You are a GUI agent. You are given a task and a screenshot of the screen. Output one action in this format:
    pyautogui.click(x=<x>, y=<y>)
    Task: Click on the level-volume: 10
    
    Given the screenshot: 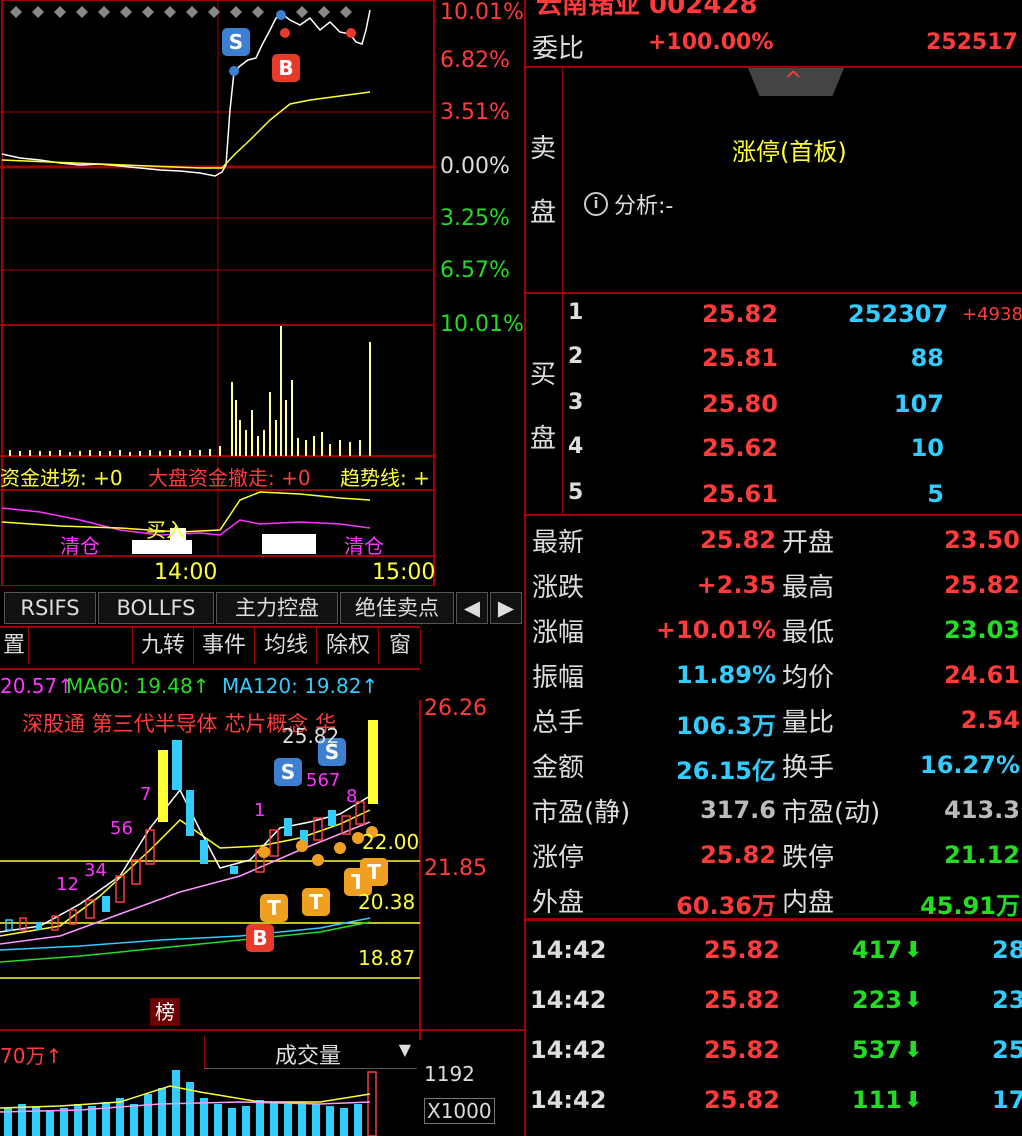 What is the action you would take?
    pyautogui.click(x=927, y=448)
    